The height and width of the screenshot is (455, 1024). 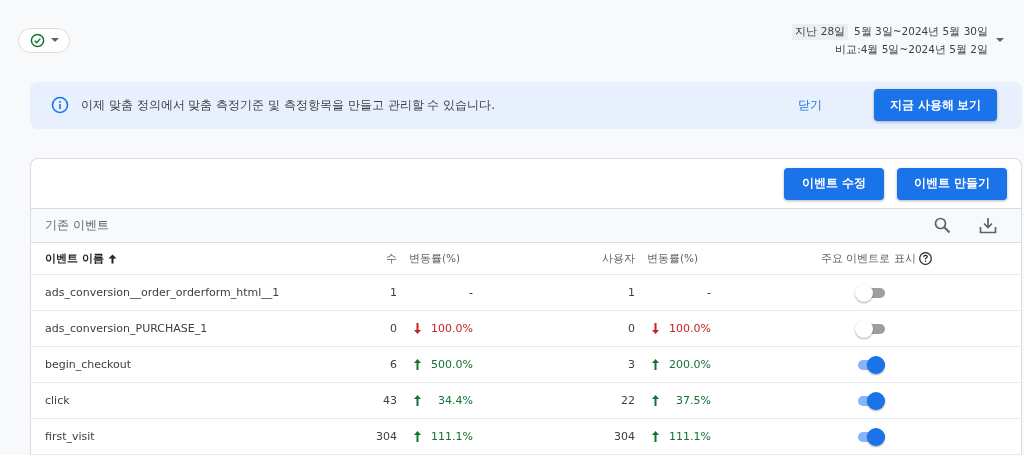 What do you see at coordinates (942, 225) in the screenshot?
I see `search-icon` at bounding box center [942, 225].